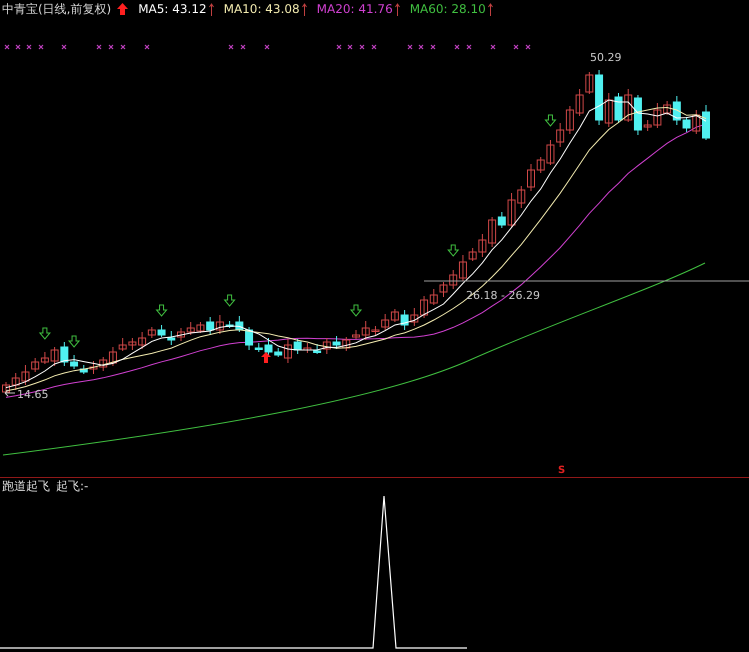 This screenshot has width=749, height=652. I want to click on indicator-title: 跑道起飞, so click(26, 486).